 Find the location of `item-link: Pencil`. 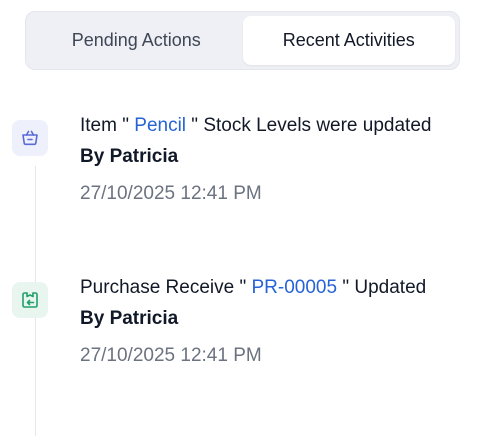

item-link: Pencil is located at coordinates (160, 125).